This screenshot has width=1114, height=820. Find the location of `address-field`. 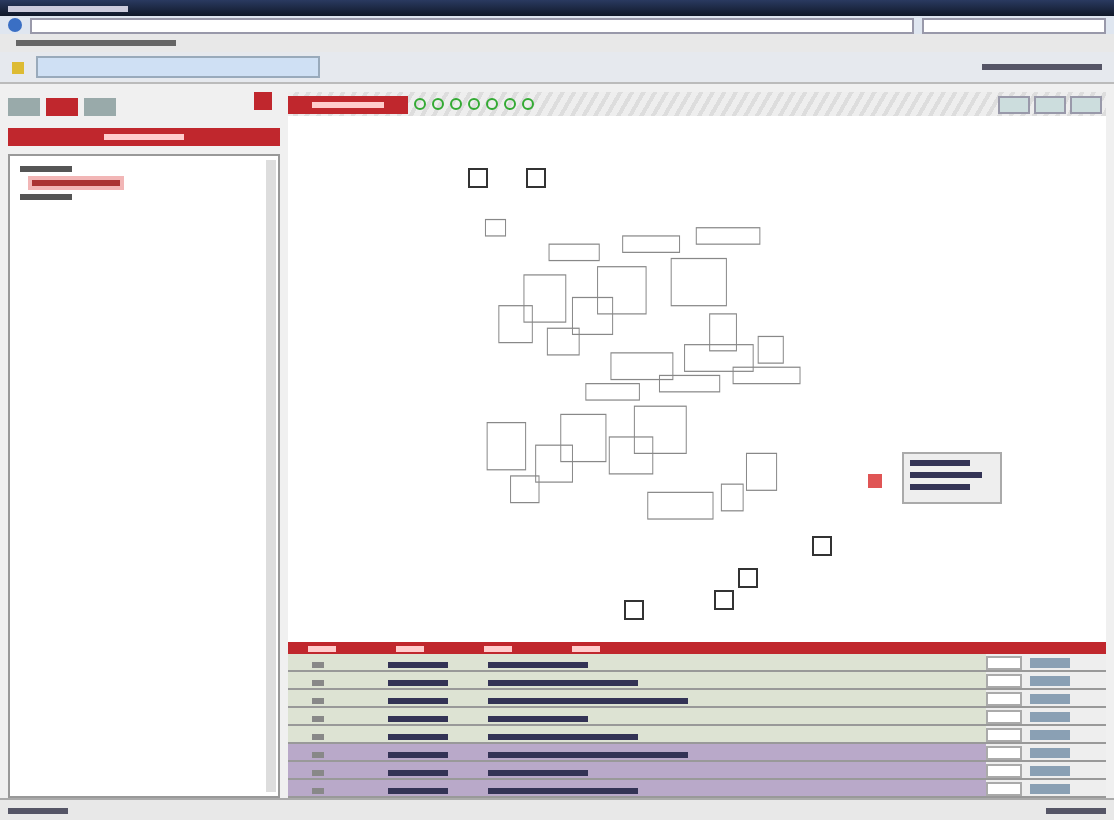

address-field is located at coordinates (472, 25).